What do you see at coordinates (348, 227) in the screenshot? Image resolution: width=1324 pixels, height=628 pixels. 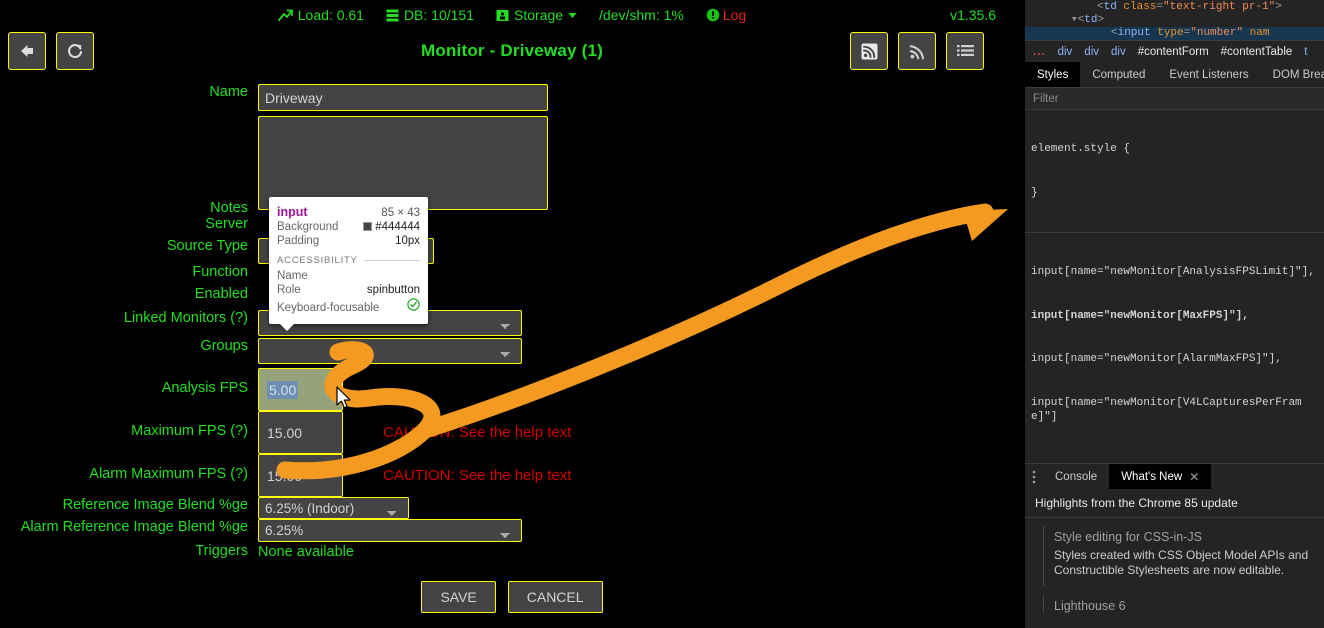 I see `tooltip-background-row: Background #444444` at bounding box center [348, 227].